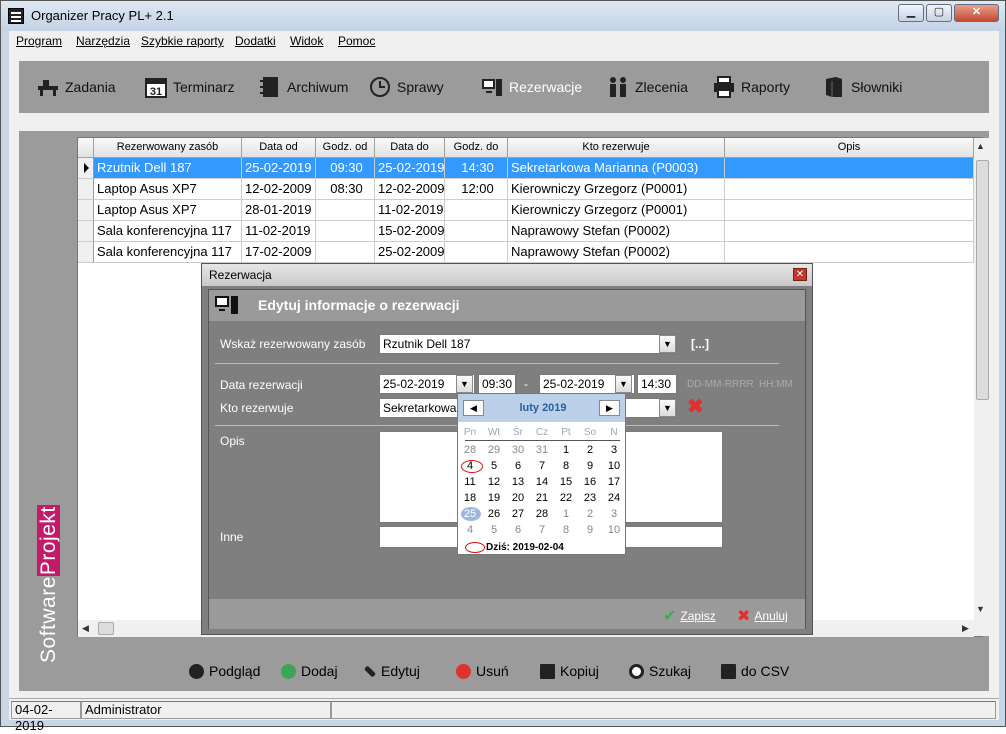 The height and width of the screenshot is (734, 1006). I want to click on calendar-day: 21, so click(542, 498).